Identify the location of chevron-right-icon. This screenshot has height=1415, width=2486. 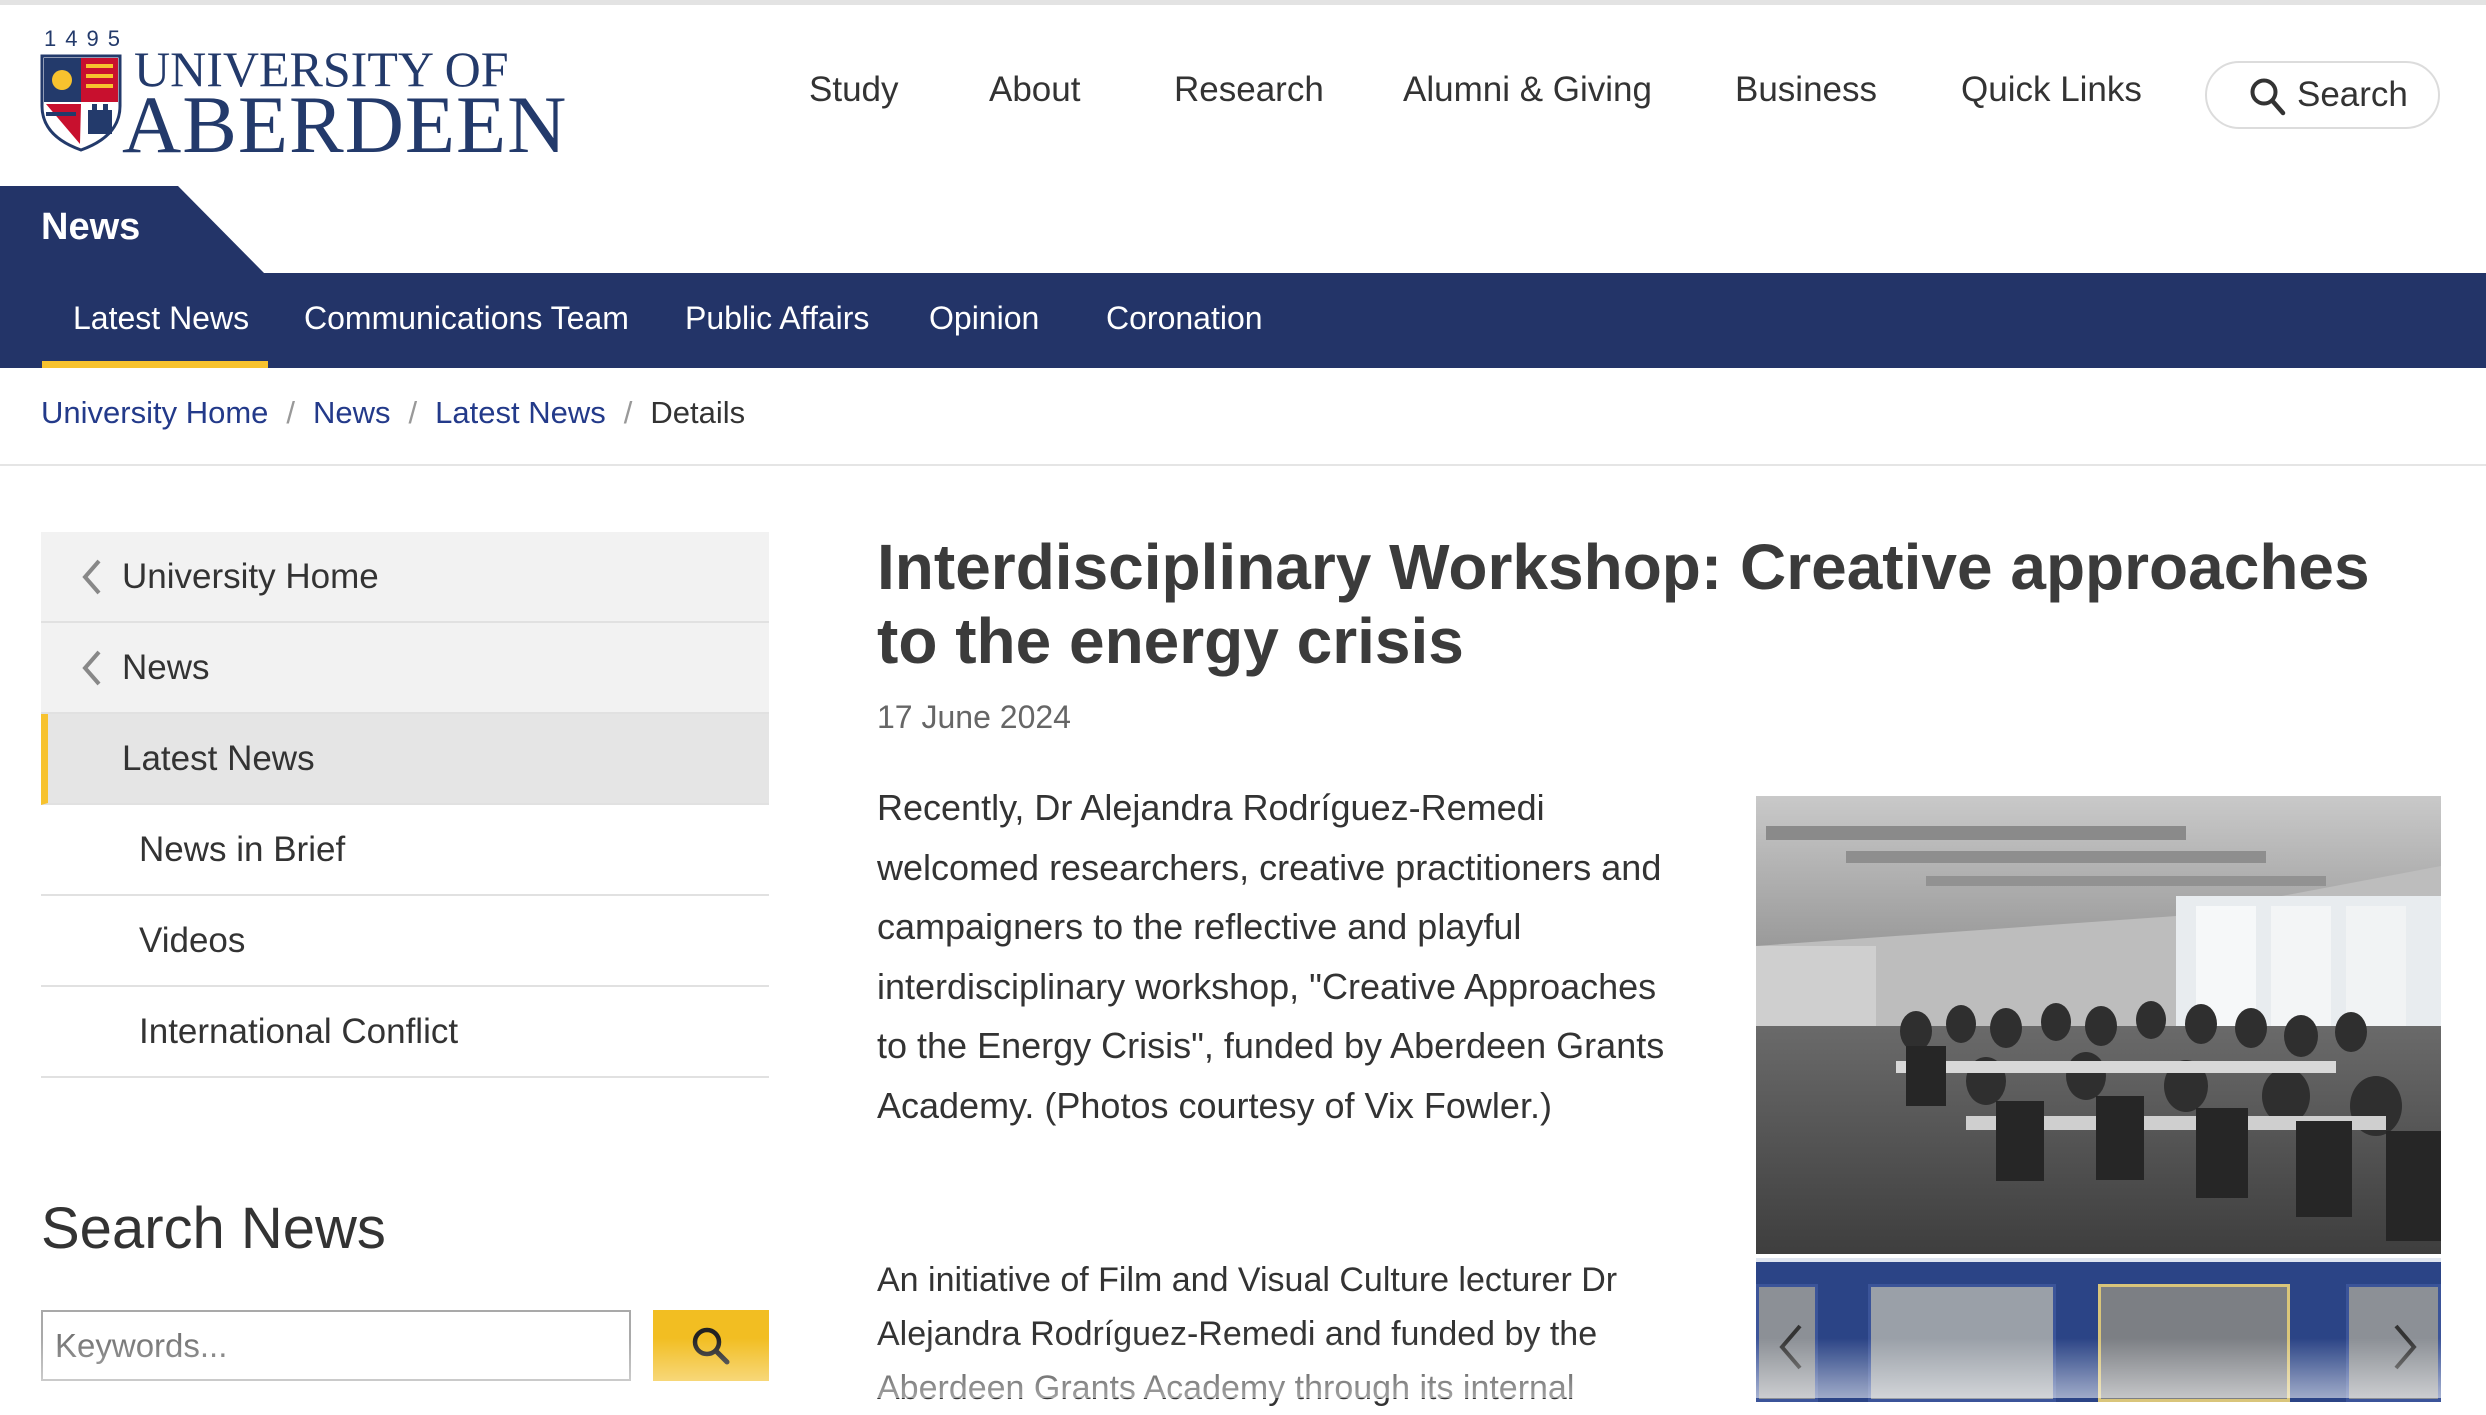
(2405, 1347).